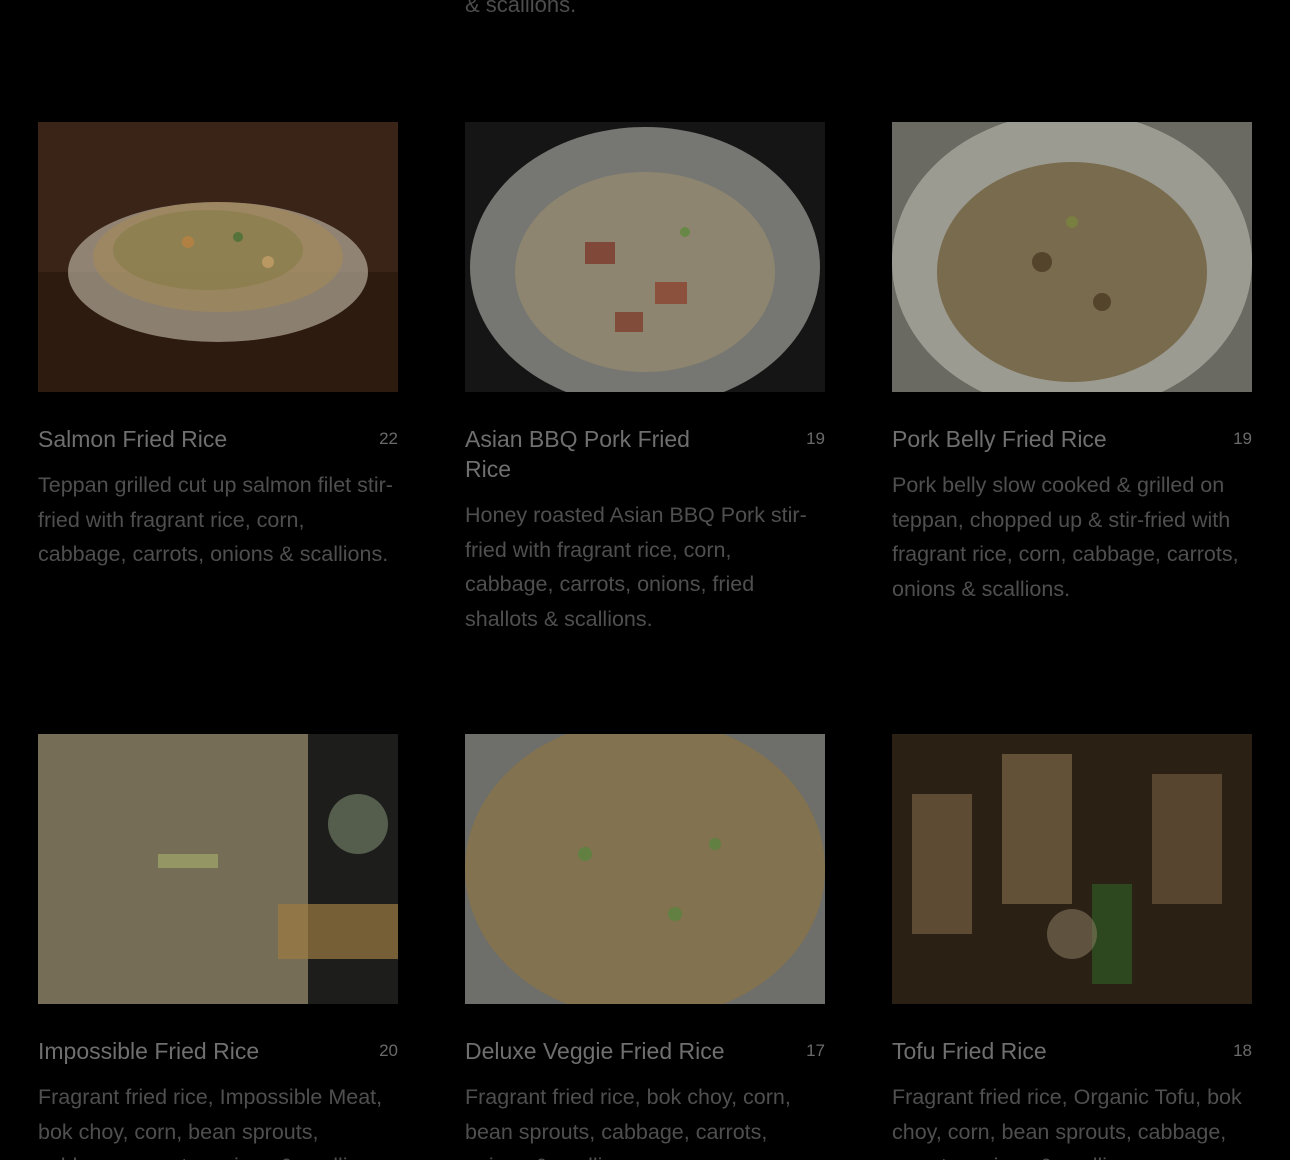 This screenshot has width=1290, height=1160. I want to click on dish-name: Asian BBQ Pork Fried Rice, so click(577, 454).